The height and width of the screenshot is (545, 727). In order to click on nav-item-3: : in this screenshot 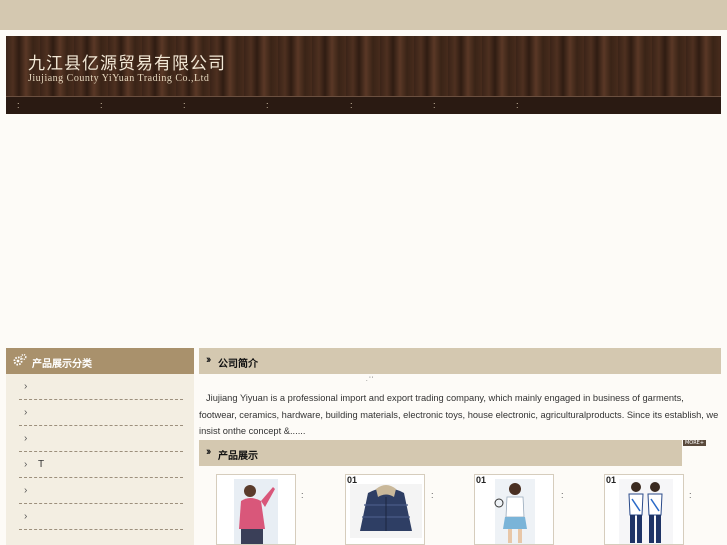, I will do `click(184, 105)`.